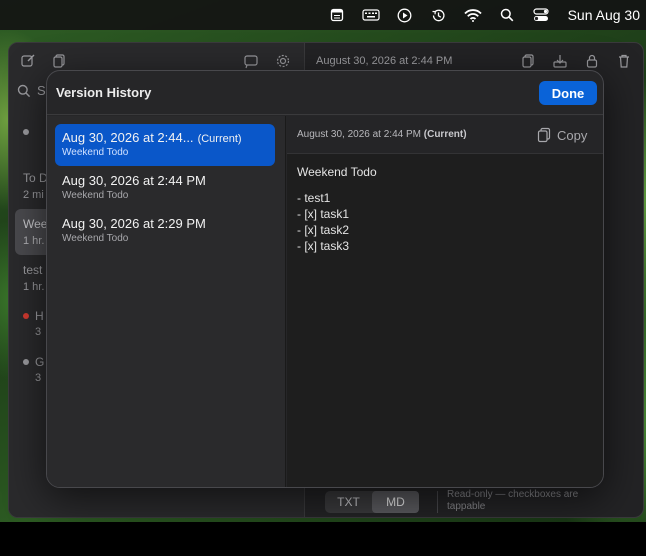 The height and width of the screenshot is (556, 646). I want to click on spotlight-search-icon, so click(507, 15).